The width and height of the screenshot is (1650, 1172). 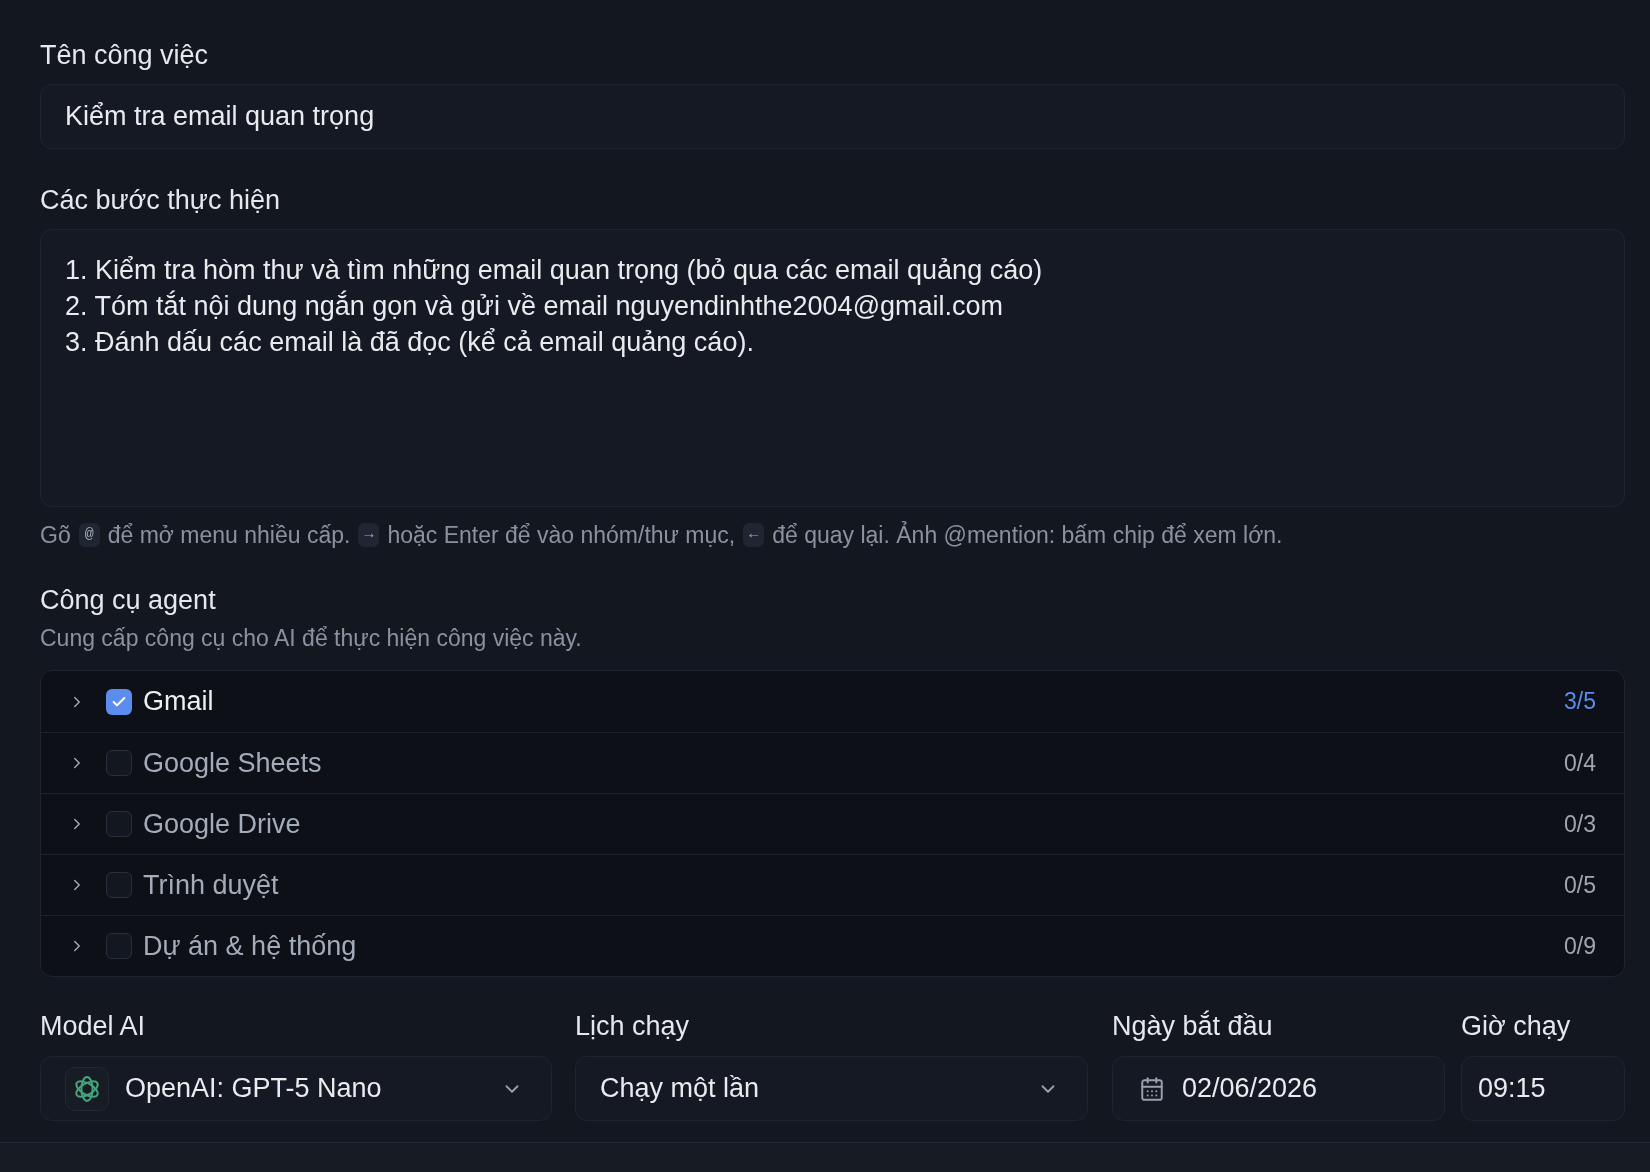 I want to click on field-label: Lịch chạy, so click(x=632, y=1026).